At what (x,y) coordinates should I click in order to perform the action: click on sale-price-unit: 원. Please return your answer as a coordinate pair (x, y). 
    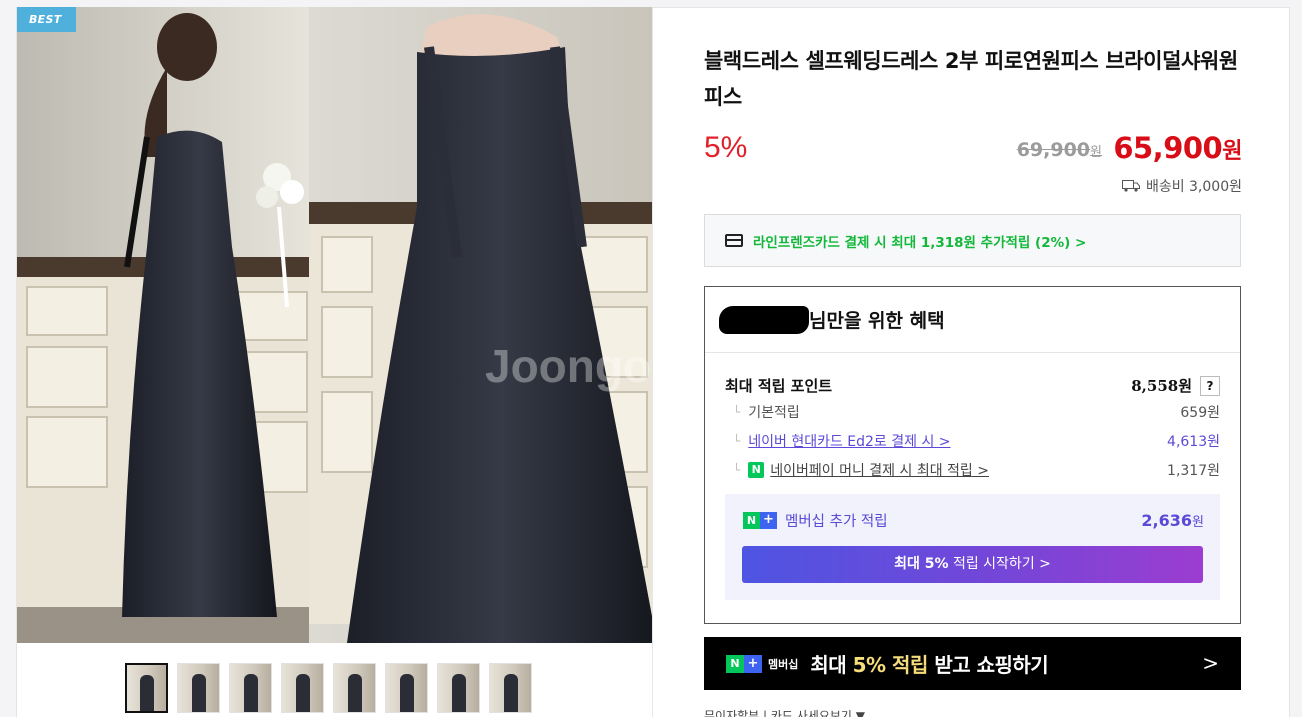
    Looking at the image, I should click on (1232, 151).